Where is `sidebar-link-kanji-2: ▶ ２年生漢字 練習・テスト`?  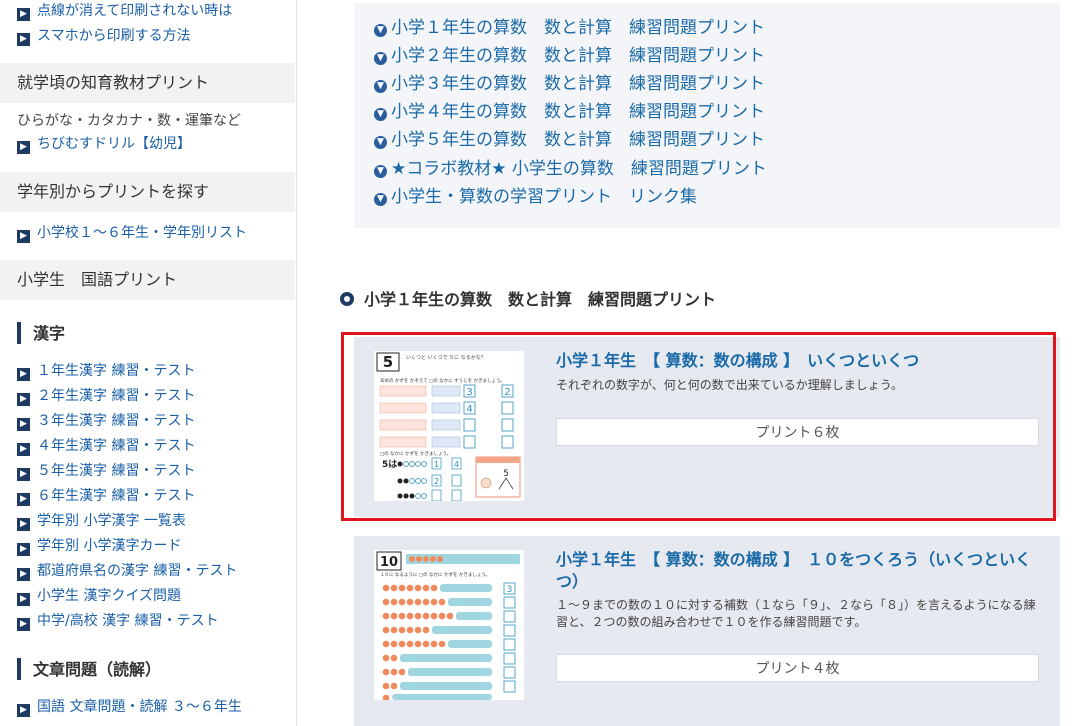 sidebar-link-kanji-2: ▶ ２年生漢字 練習・テスト is located at coordinates (106, 396).